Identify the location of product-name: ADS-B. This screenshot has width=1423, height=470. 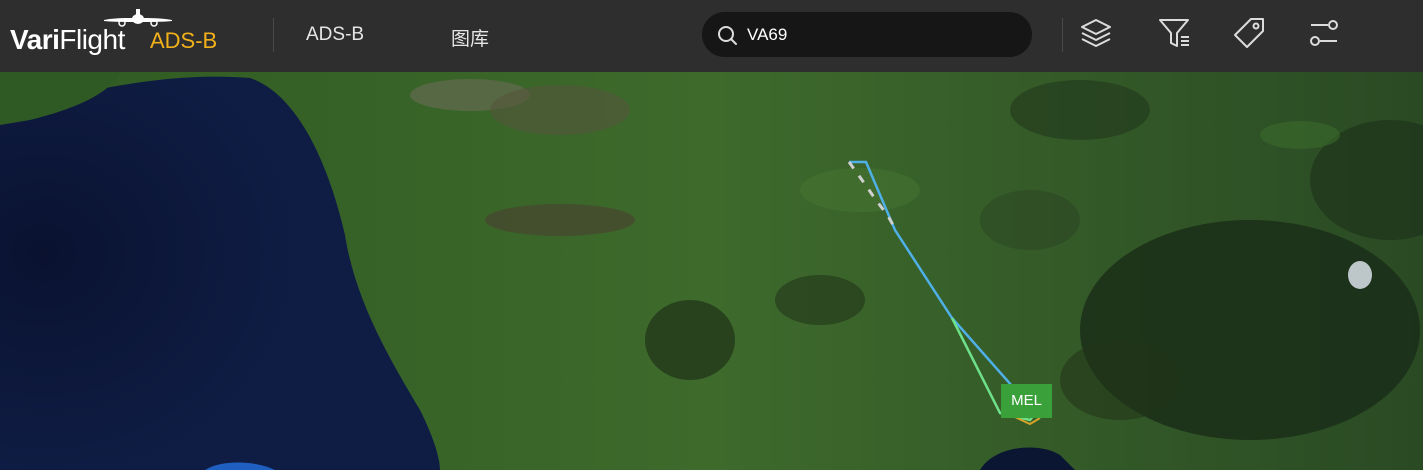
(184, 40).